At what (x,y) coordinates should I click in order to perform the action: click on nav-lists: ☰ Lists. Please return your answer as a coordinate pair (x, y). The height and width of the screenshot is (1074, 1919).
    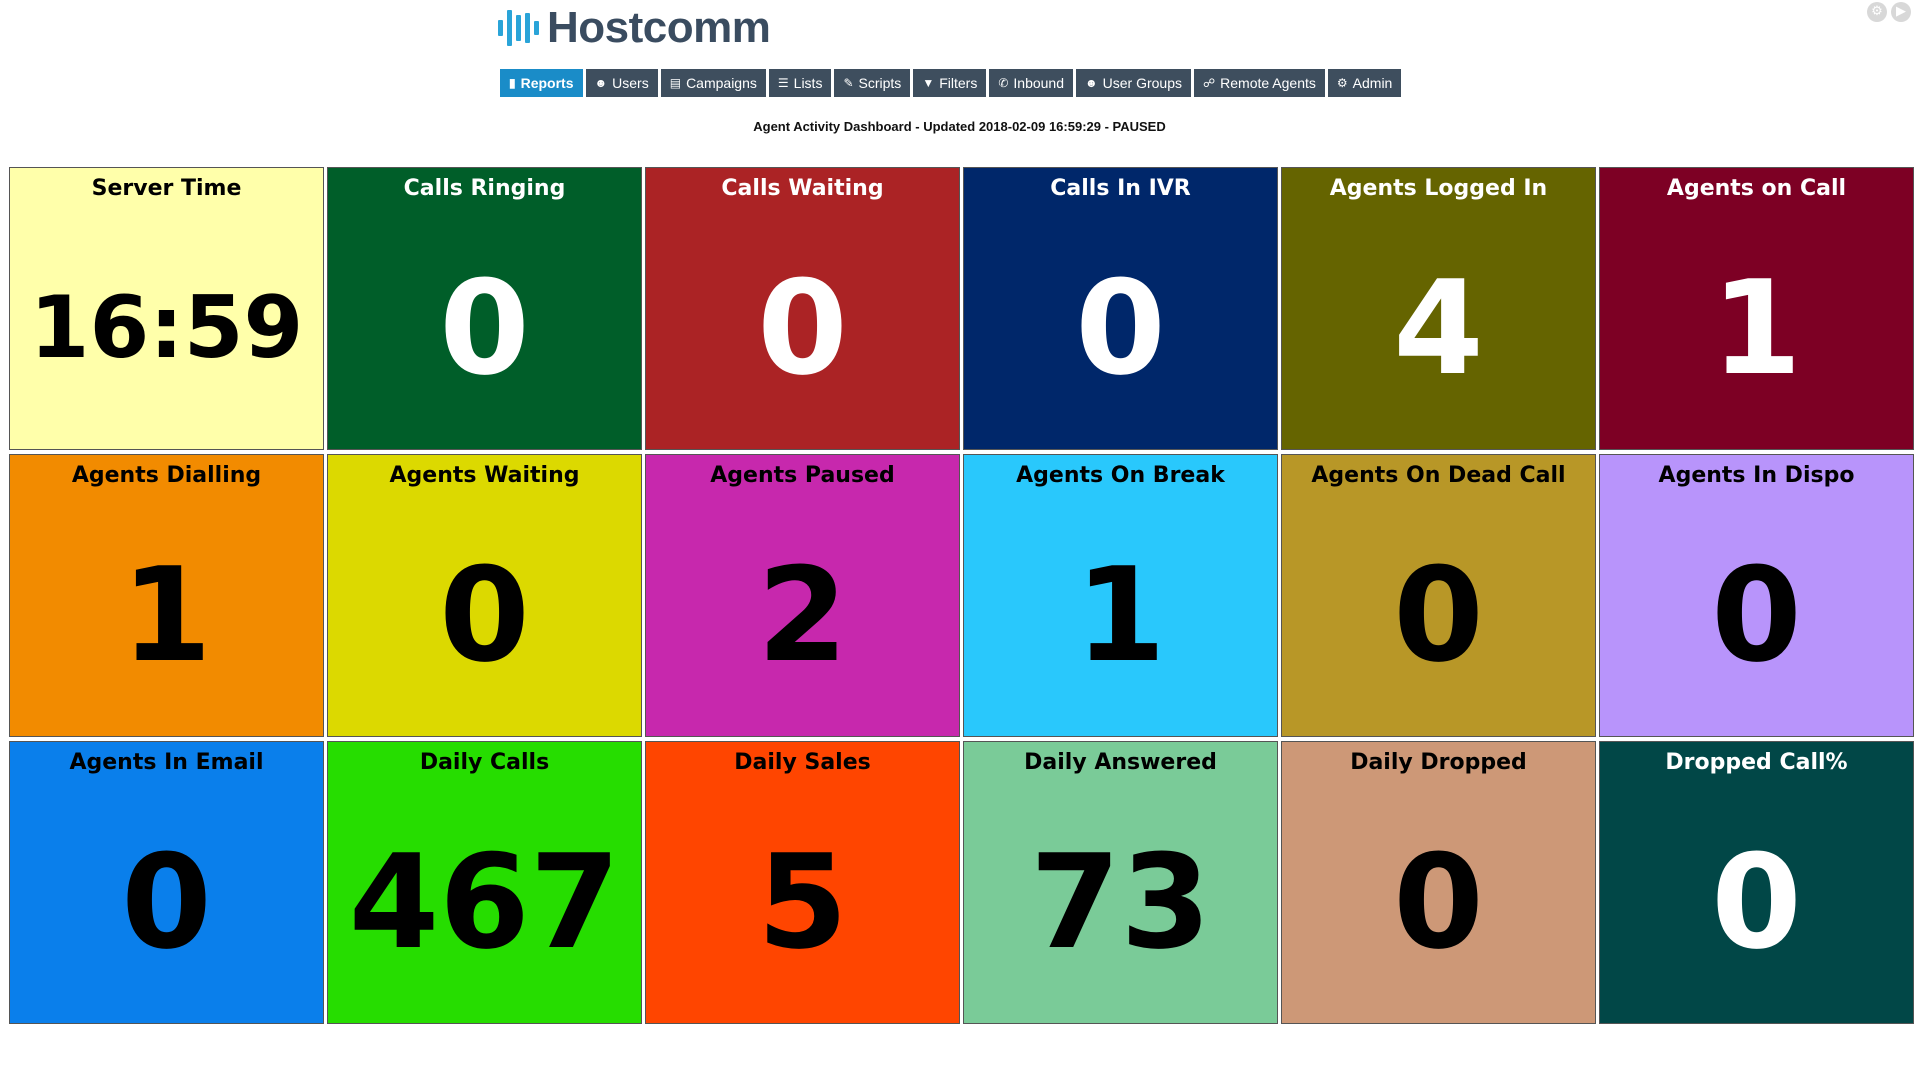
    Looking at the image, I should click on (800, 83).